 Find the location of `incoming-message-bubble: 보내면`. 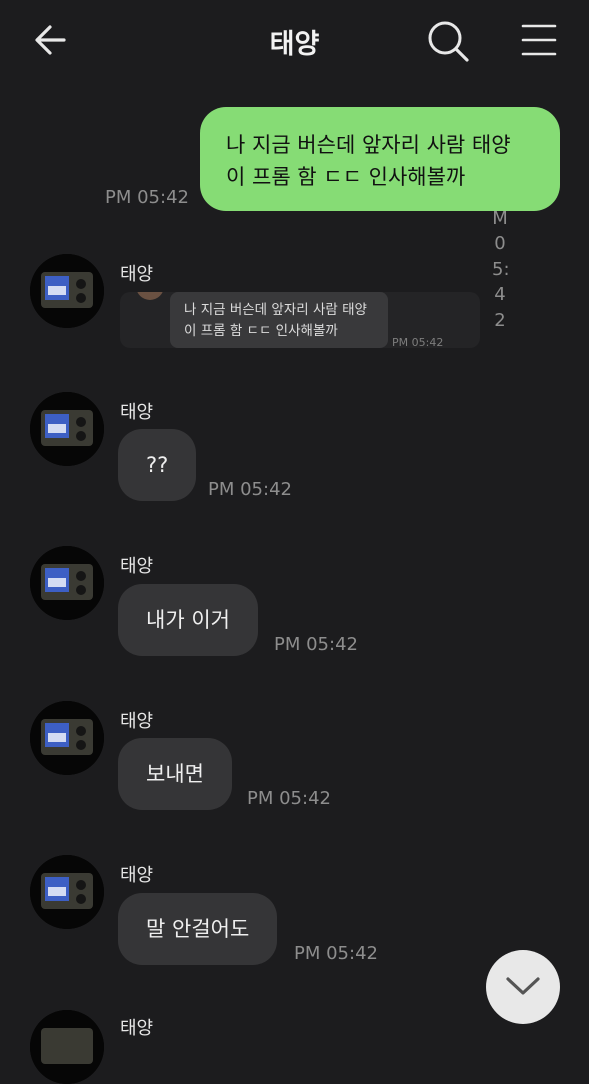

incoming-message-bubble: 보내면 is located at coordinates (175, 774).